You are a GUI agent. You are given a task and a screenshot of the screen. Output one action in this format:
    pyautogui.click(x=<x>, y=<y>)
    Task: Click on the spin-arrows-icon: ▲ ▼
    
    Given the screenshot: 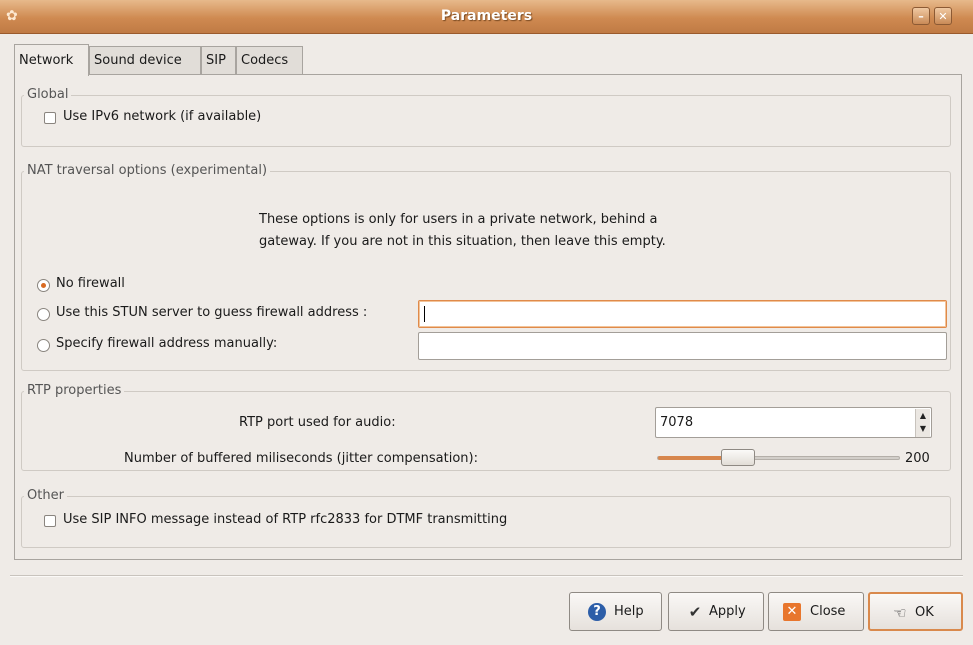 What is the action you would take?
    pyautogui.click(x=922, y=423)
    